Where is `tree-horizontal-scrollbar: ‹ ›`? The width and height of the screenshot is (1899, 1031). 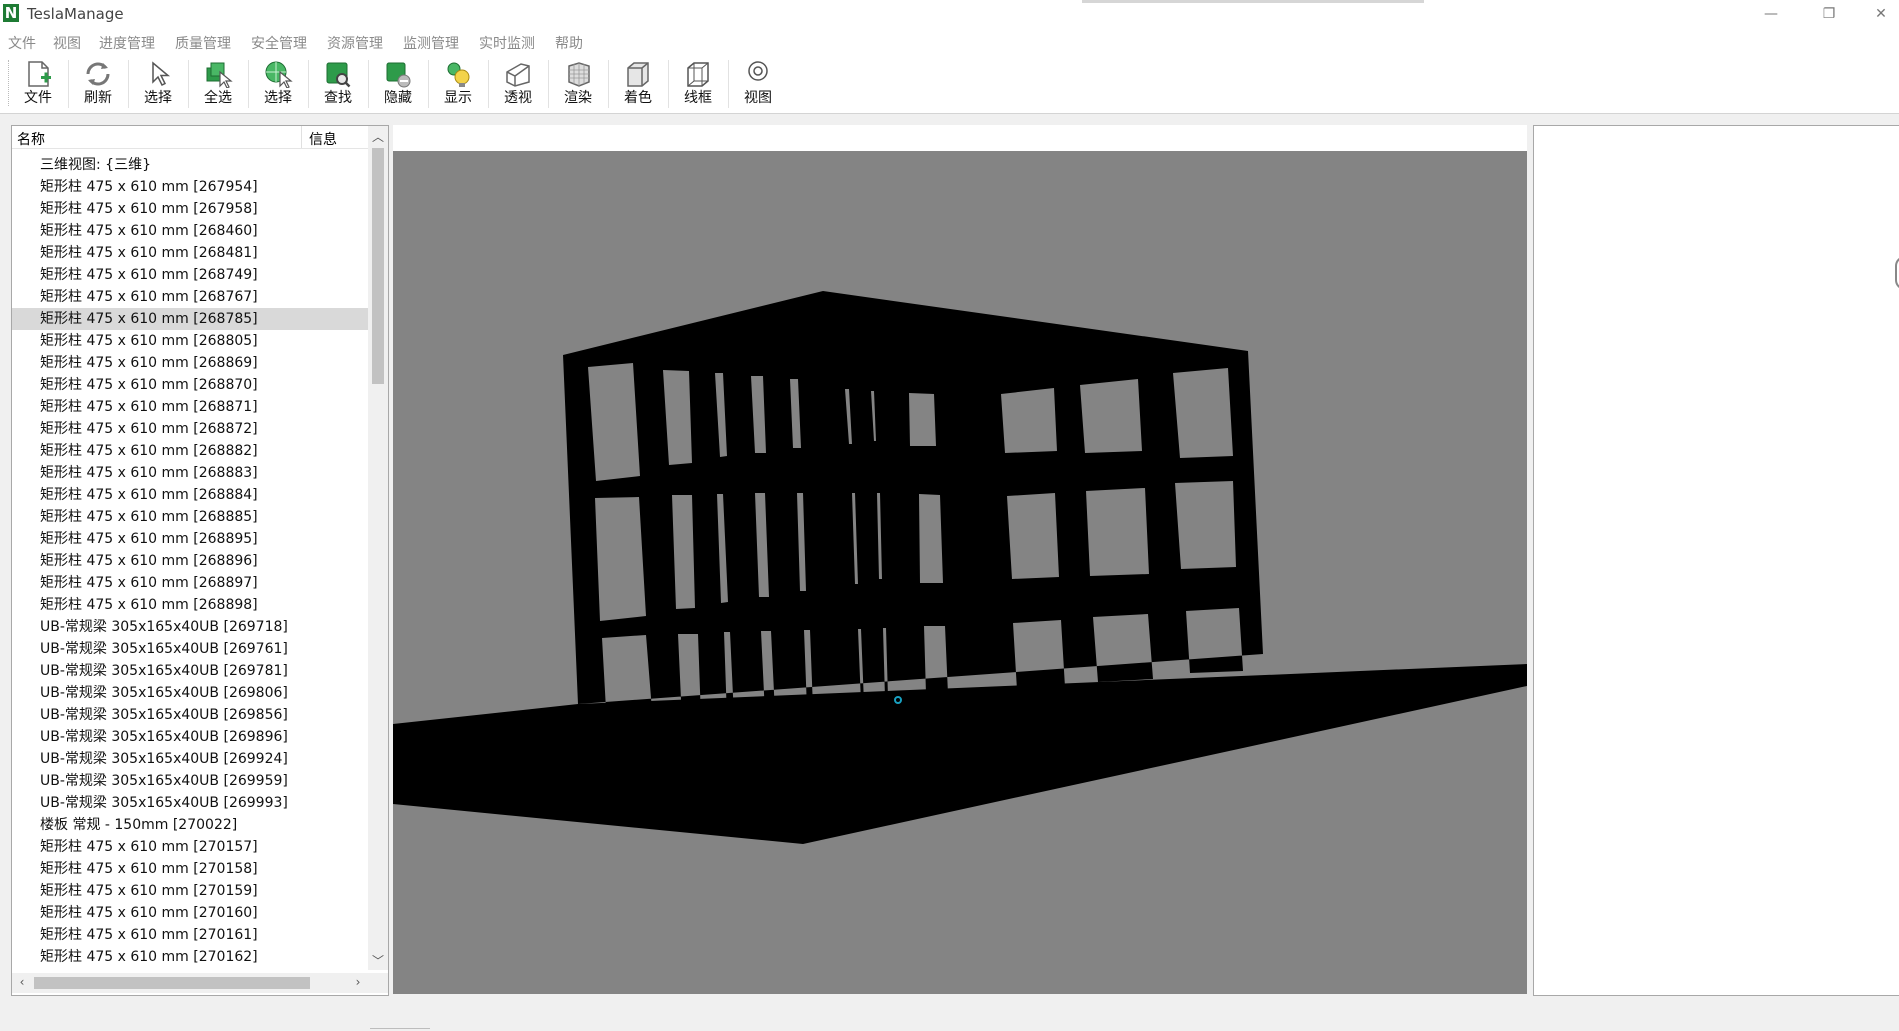 tree-horizontal-scrollbar: ‹ › is located at coordinates (190, 983).